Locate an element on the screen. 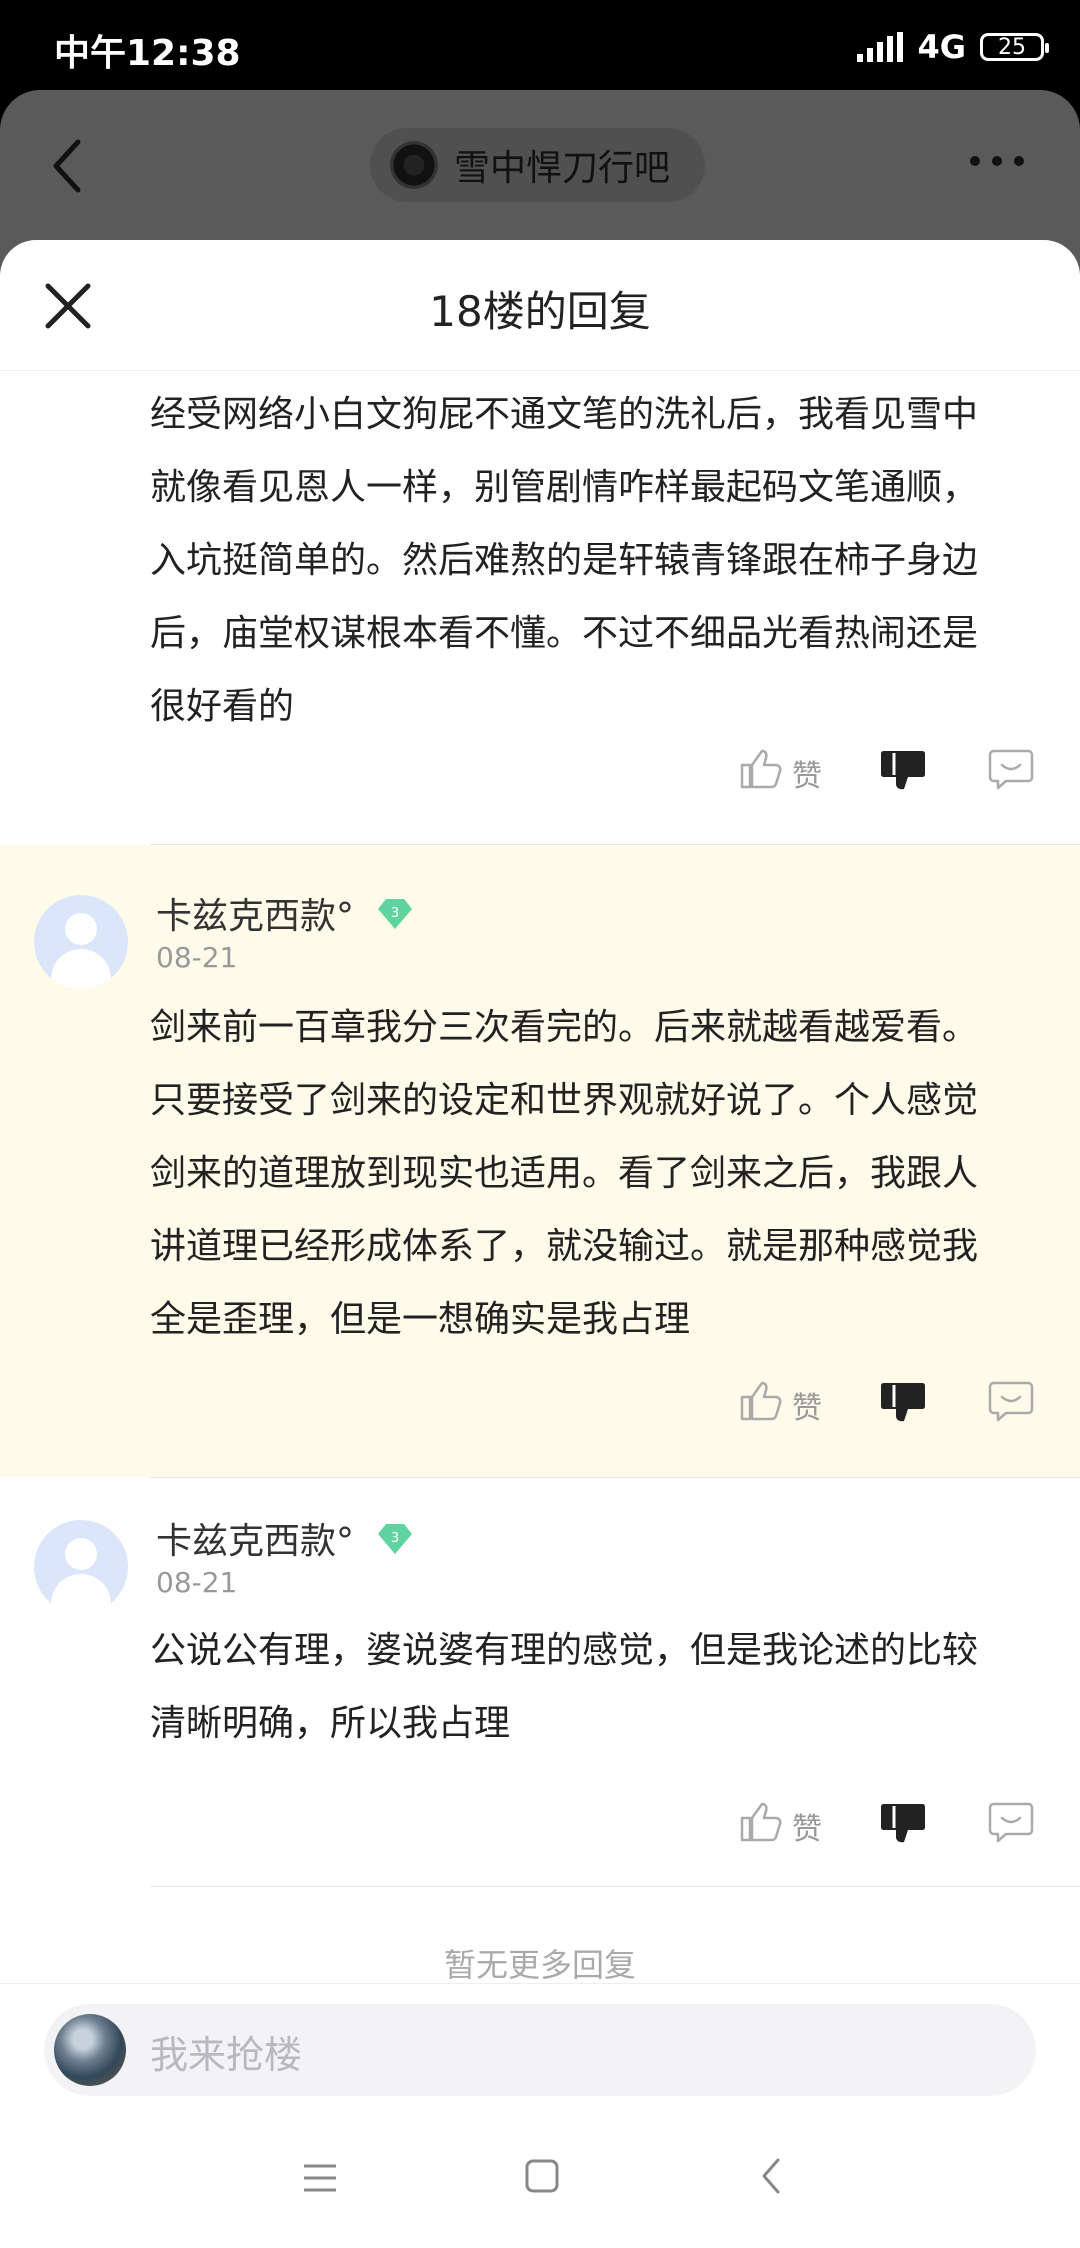 This screenshot has height=2248, width=1080. text-line: 只要接受了剑来的设定和世界观就好说了。个人感觉 is located at coordinates (564, 1100).